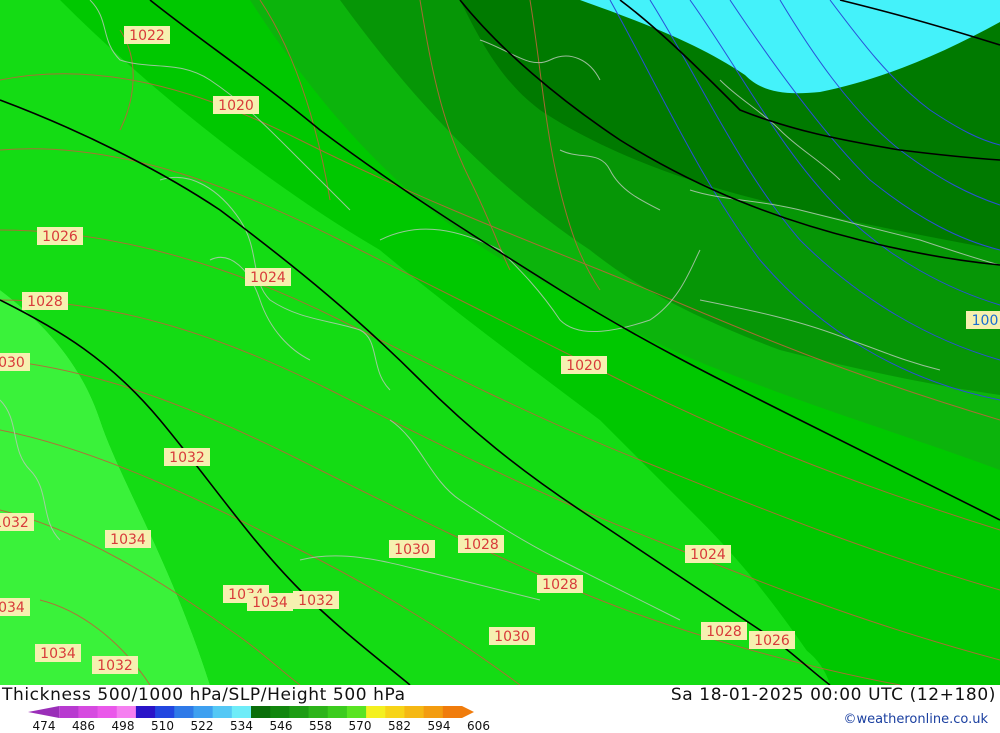 The height and width of the screenshot is (733, 1000). What do you see at coordinates (833, 695) in the screenshot?
I see `valid-datetime: Sa 18-01-2025 00:00 UTC (12+180)` at bounding box center [833, 695].